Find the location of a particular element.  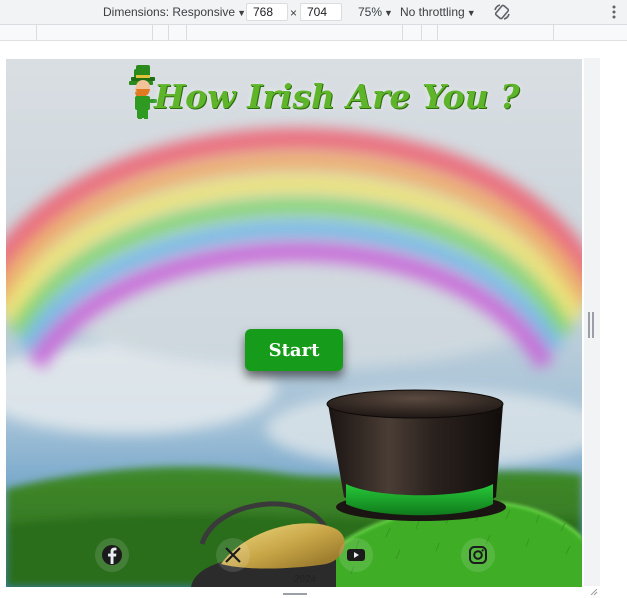

copyright-text: 2024 is located at coordinates (305, 579).